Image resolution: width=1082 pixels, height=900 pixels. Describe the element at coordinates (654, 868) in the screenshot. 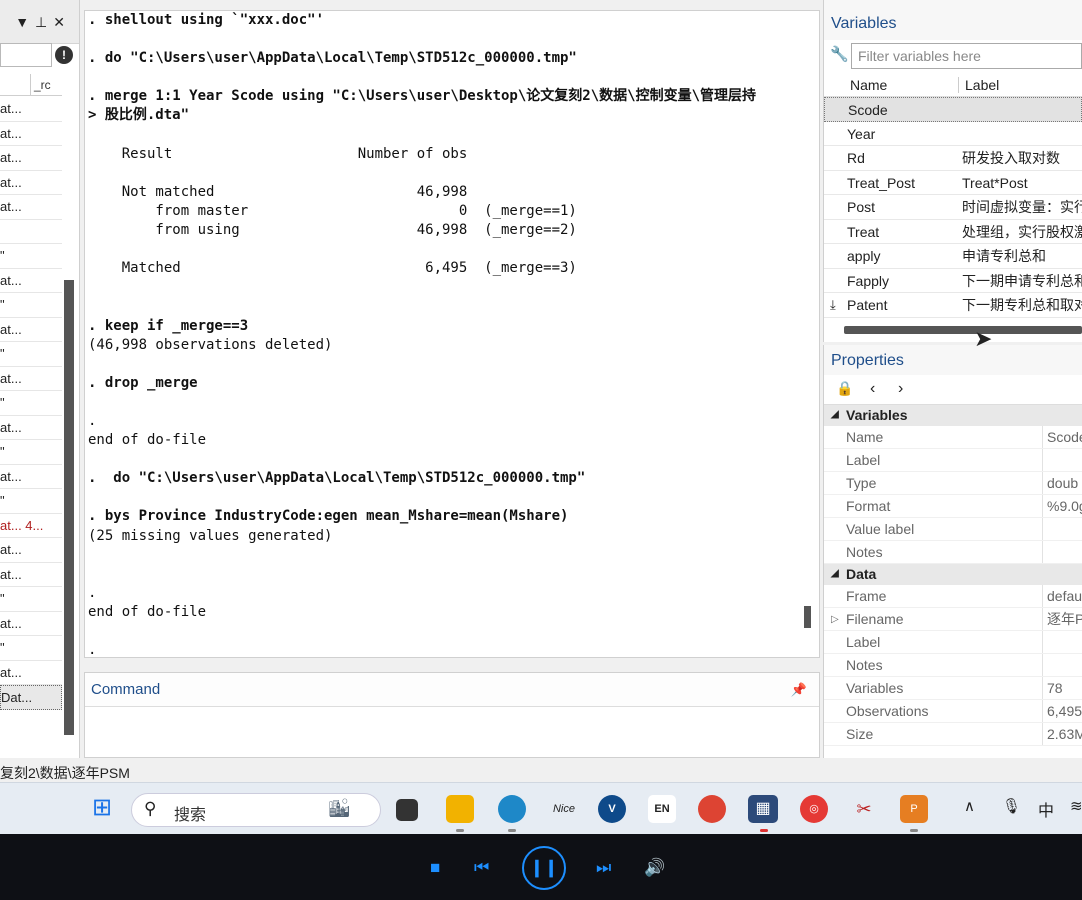

I see `volume-icon: 🔊` at that location.